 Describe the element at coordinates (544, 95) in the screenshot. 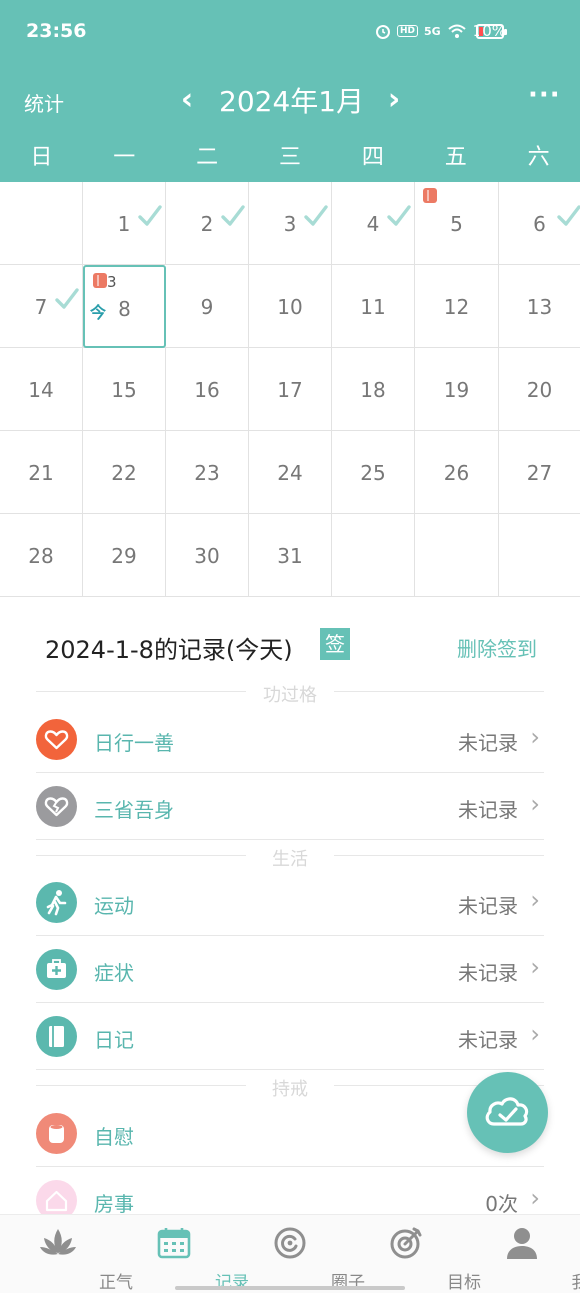

I see `more-menu-icon: ···` at that location.